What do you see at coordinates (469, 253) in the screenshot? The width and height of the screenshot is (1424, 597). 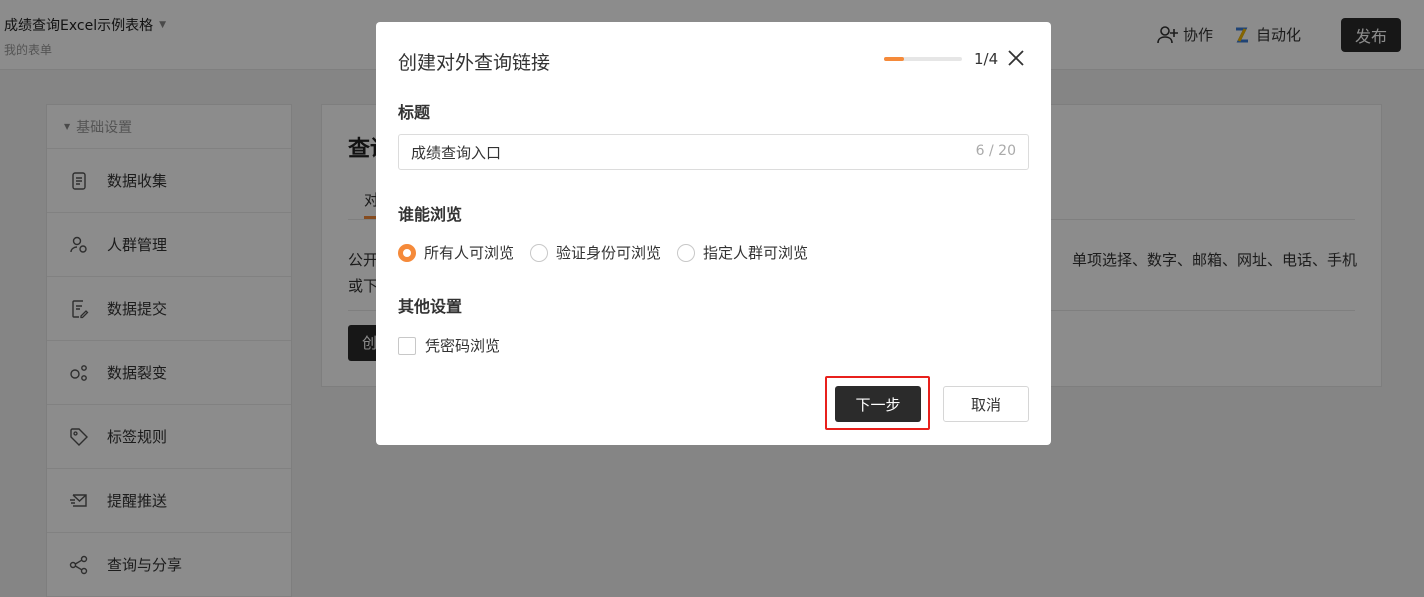 I see `radio-label: 所有人可浏览` at bounding box center [469, 253].